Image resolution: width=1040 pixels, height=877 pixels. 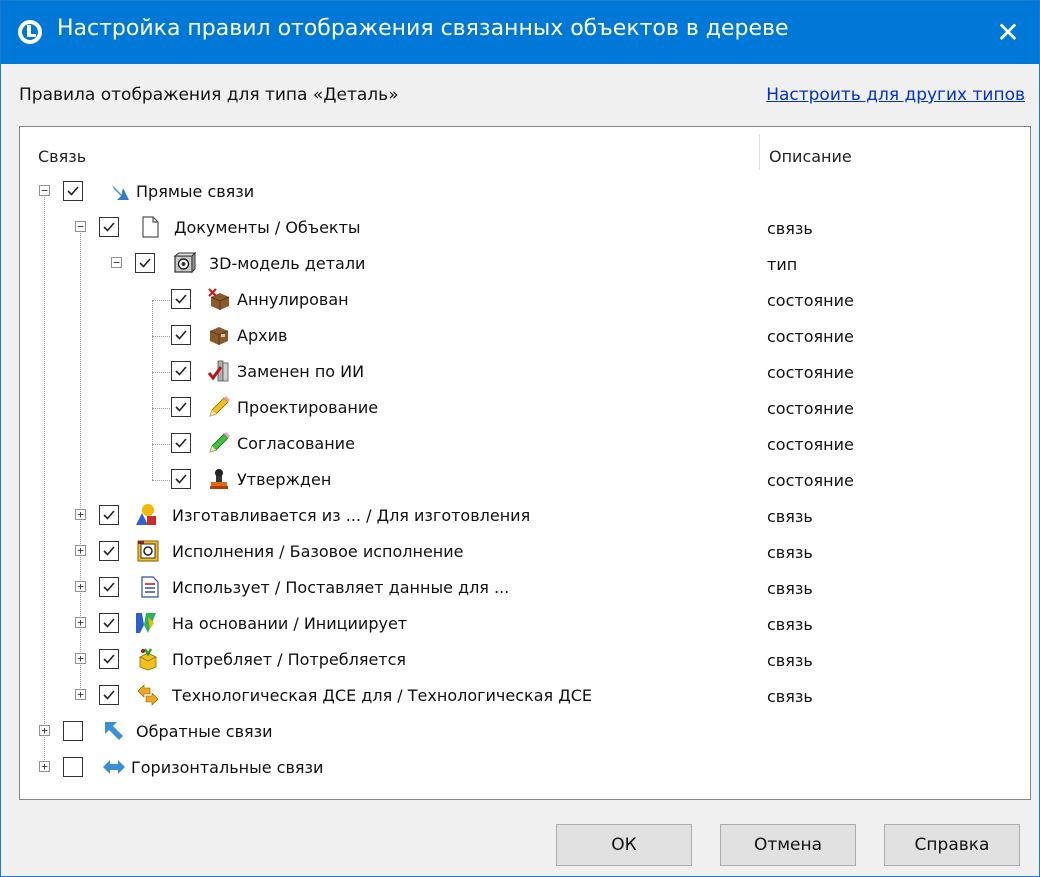 I want to click on row-label: Архив, so click(x=262, y=335).